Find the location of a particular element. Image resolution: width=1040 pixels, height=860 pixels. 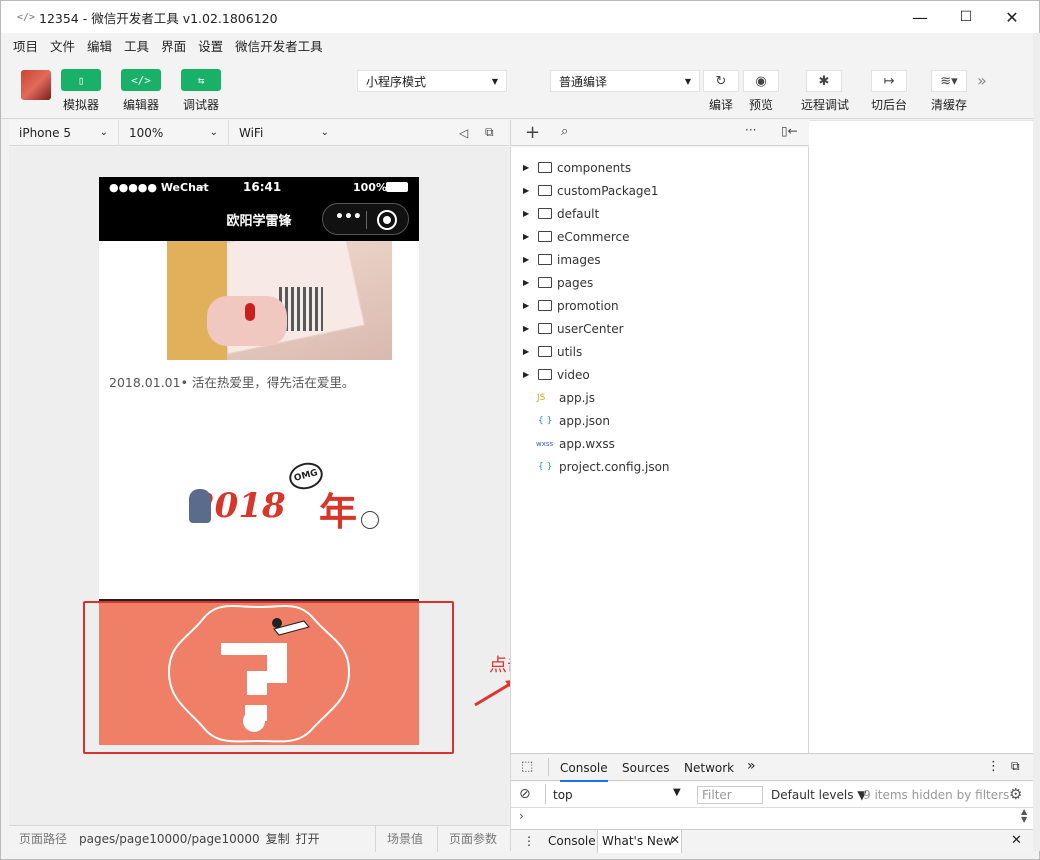

scroll-arrows-icon: ▲ ▼ is located at coordinates (1024, 816).